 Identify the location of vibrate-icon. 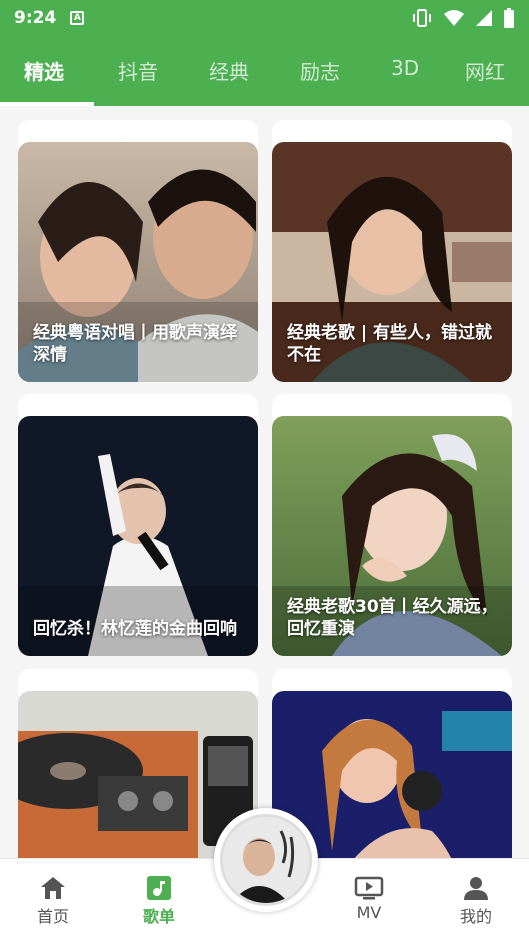
(422, 18).